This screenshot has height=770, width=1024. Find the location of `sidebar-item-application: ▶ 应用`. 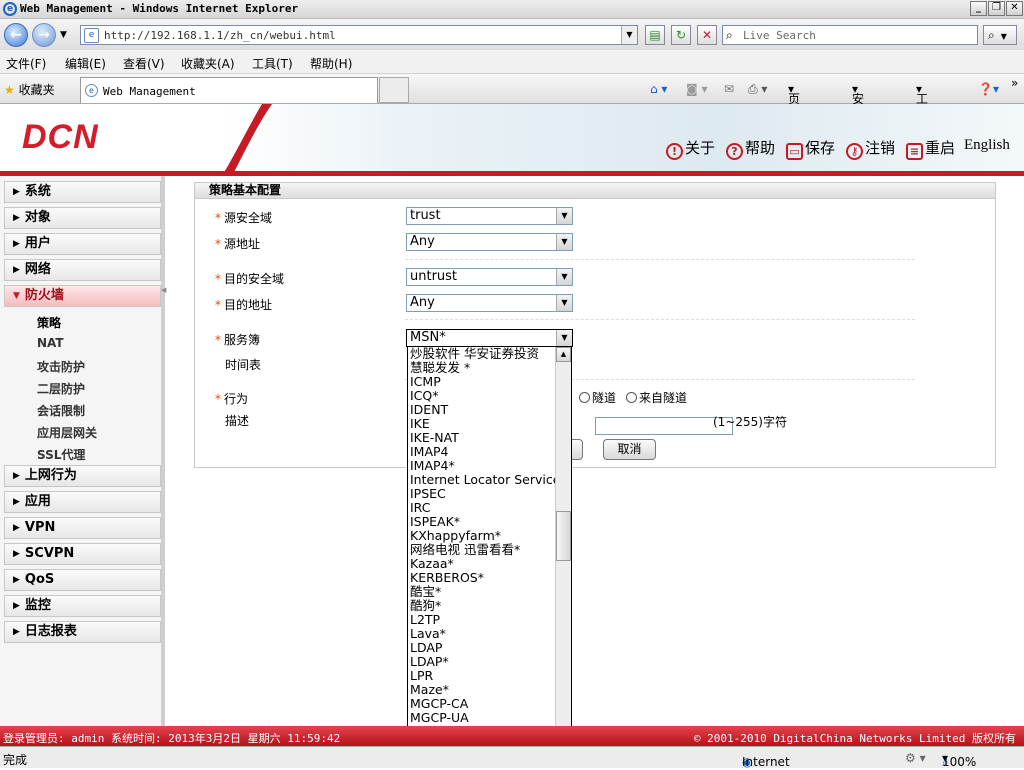

sidebar-item-application: ▶ 应用 is located at coordinates (82, 502).